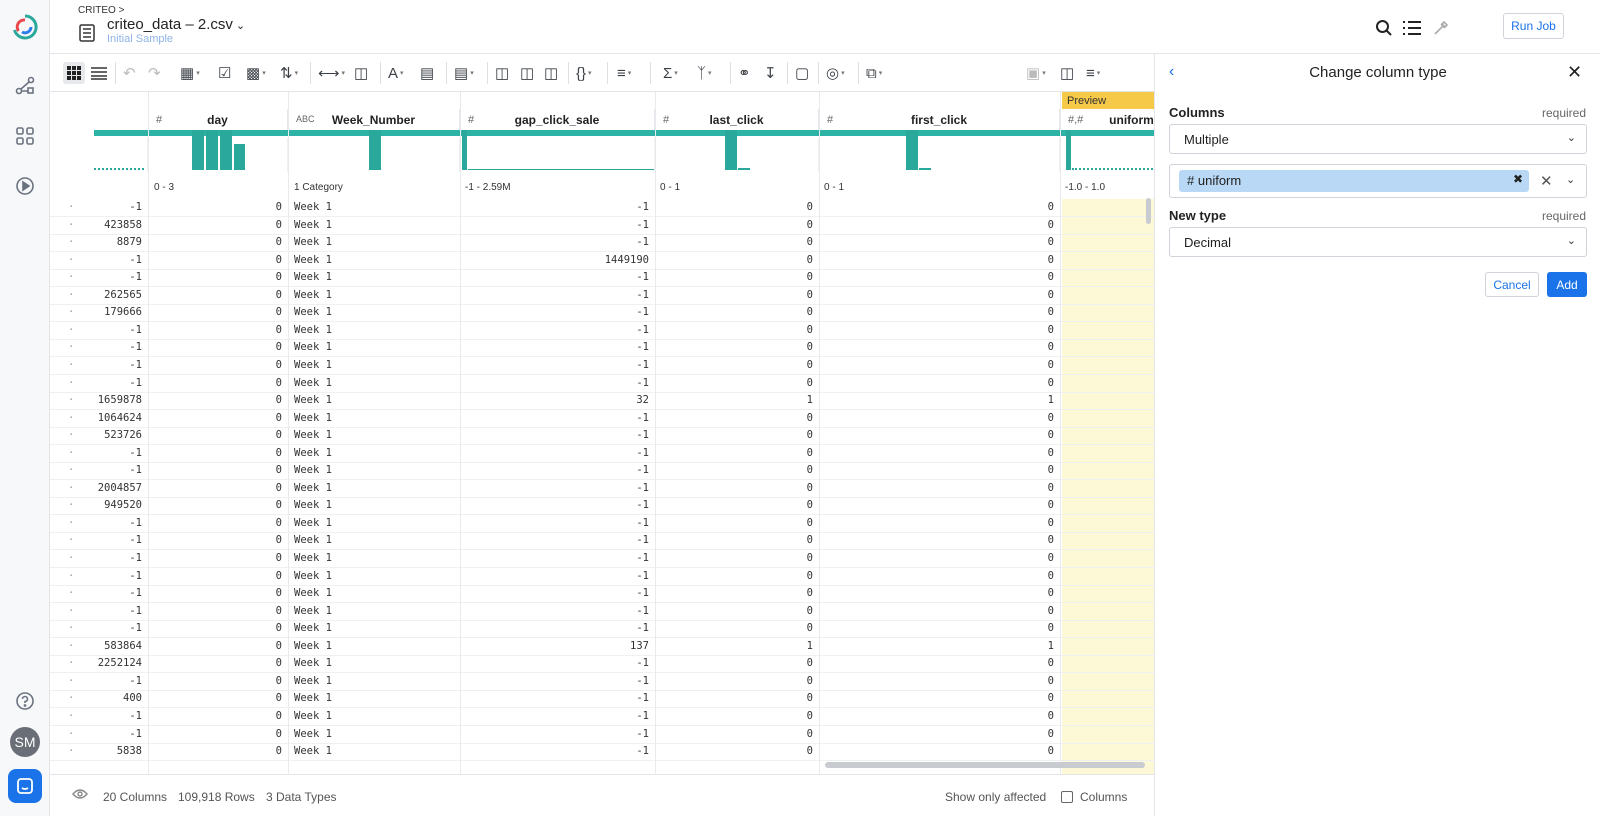 The height and width of the screenshot is (816, 1600). I want to click on table-row: ·88790Week 1-100-1, so click(602, 243).